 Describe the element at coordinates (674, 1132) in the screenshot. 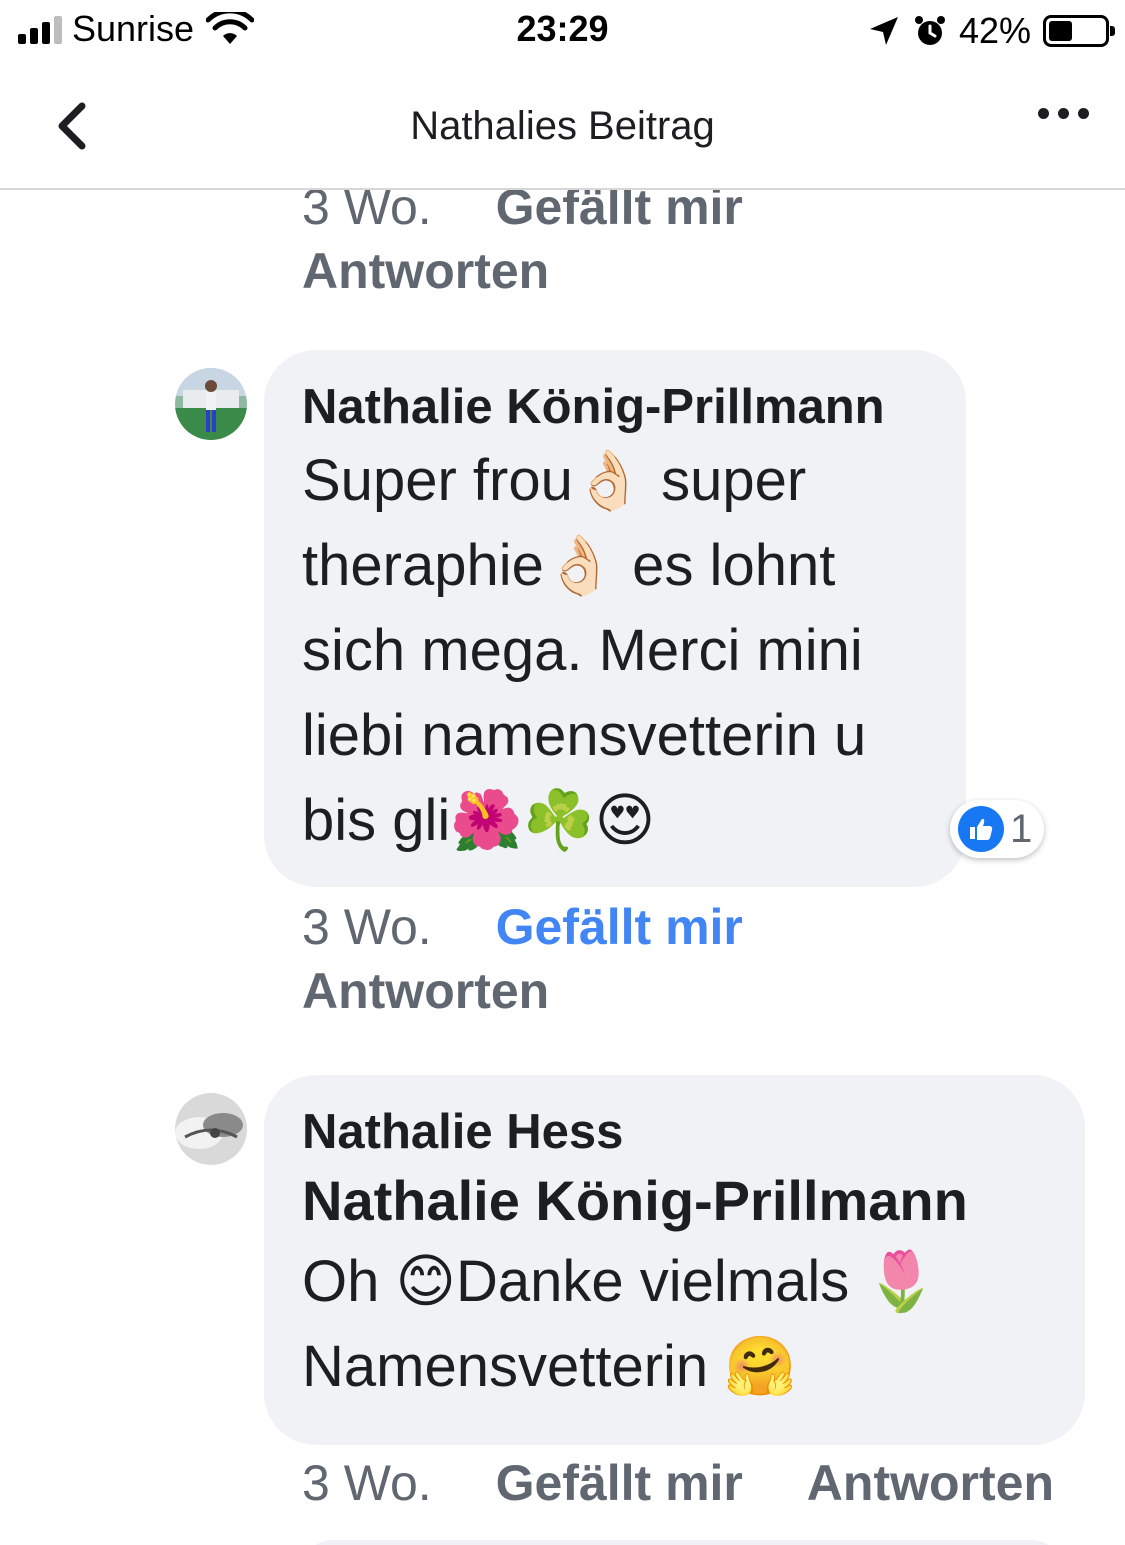

I see `comment-author: Nathalie Hess` at that location.